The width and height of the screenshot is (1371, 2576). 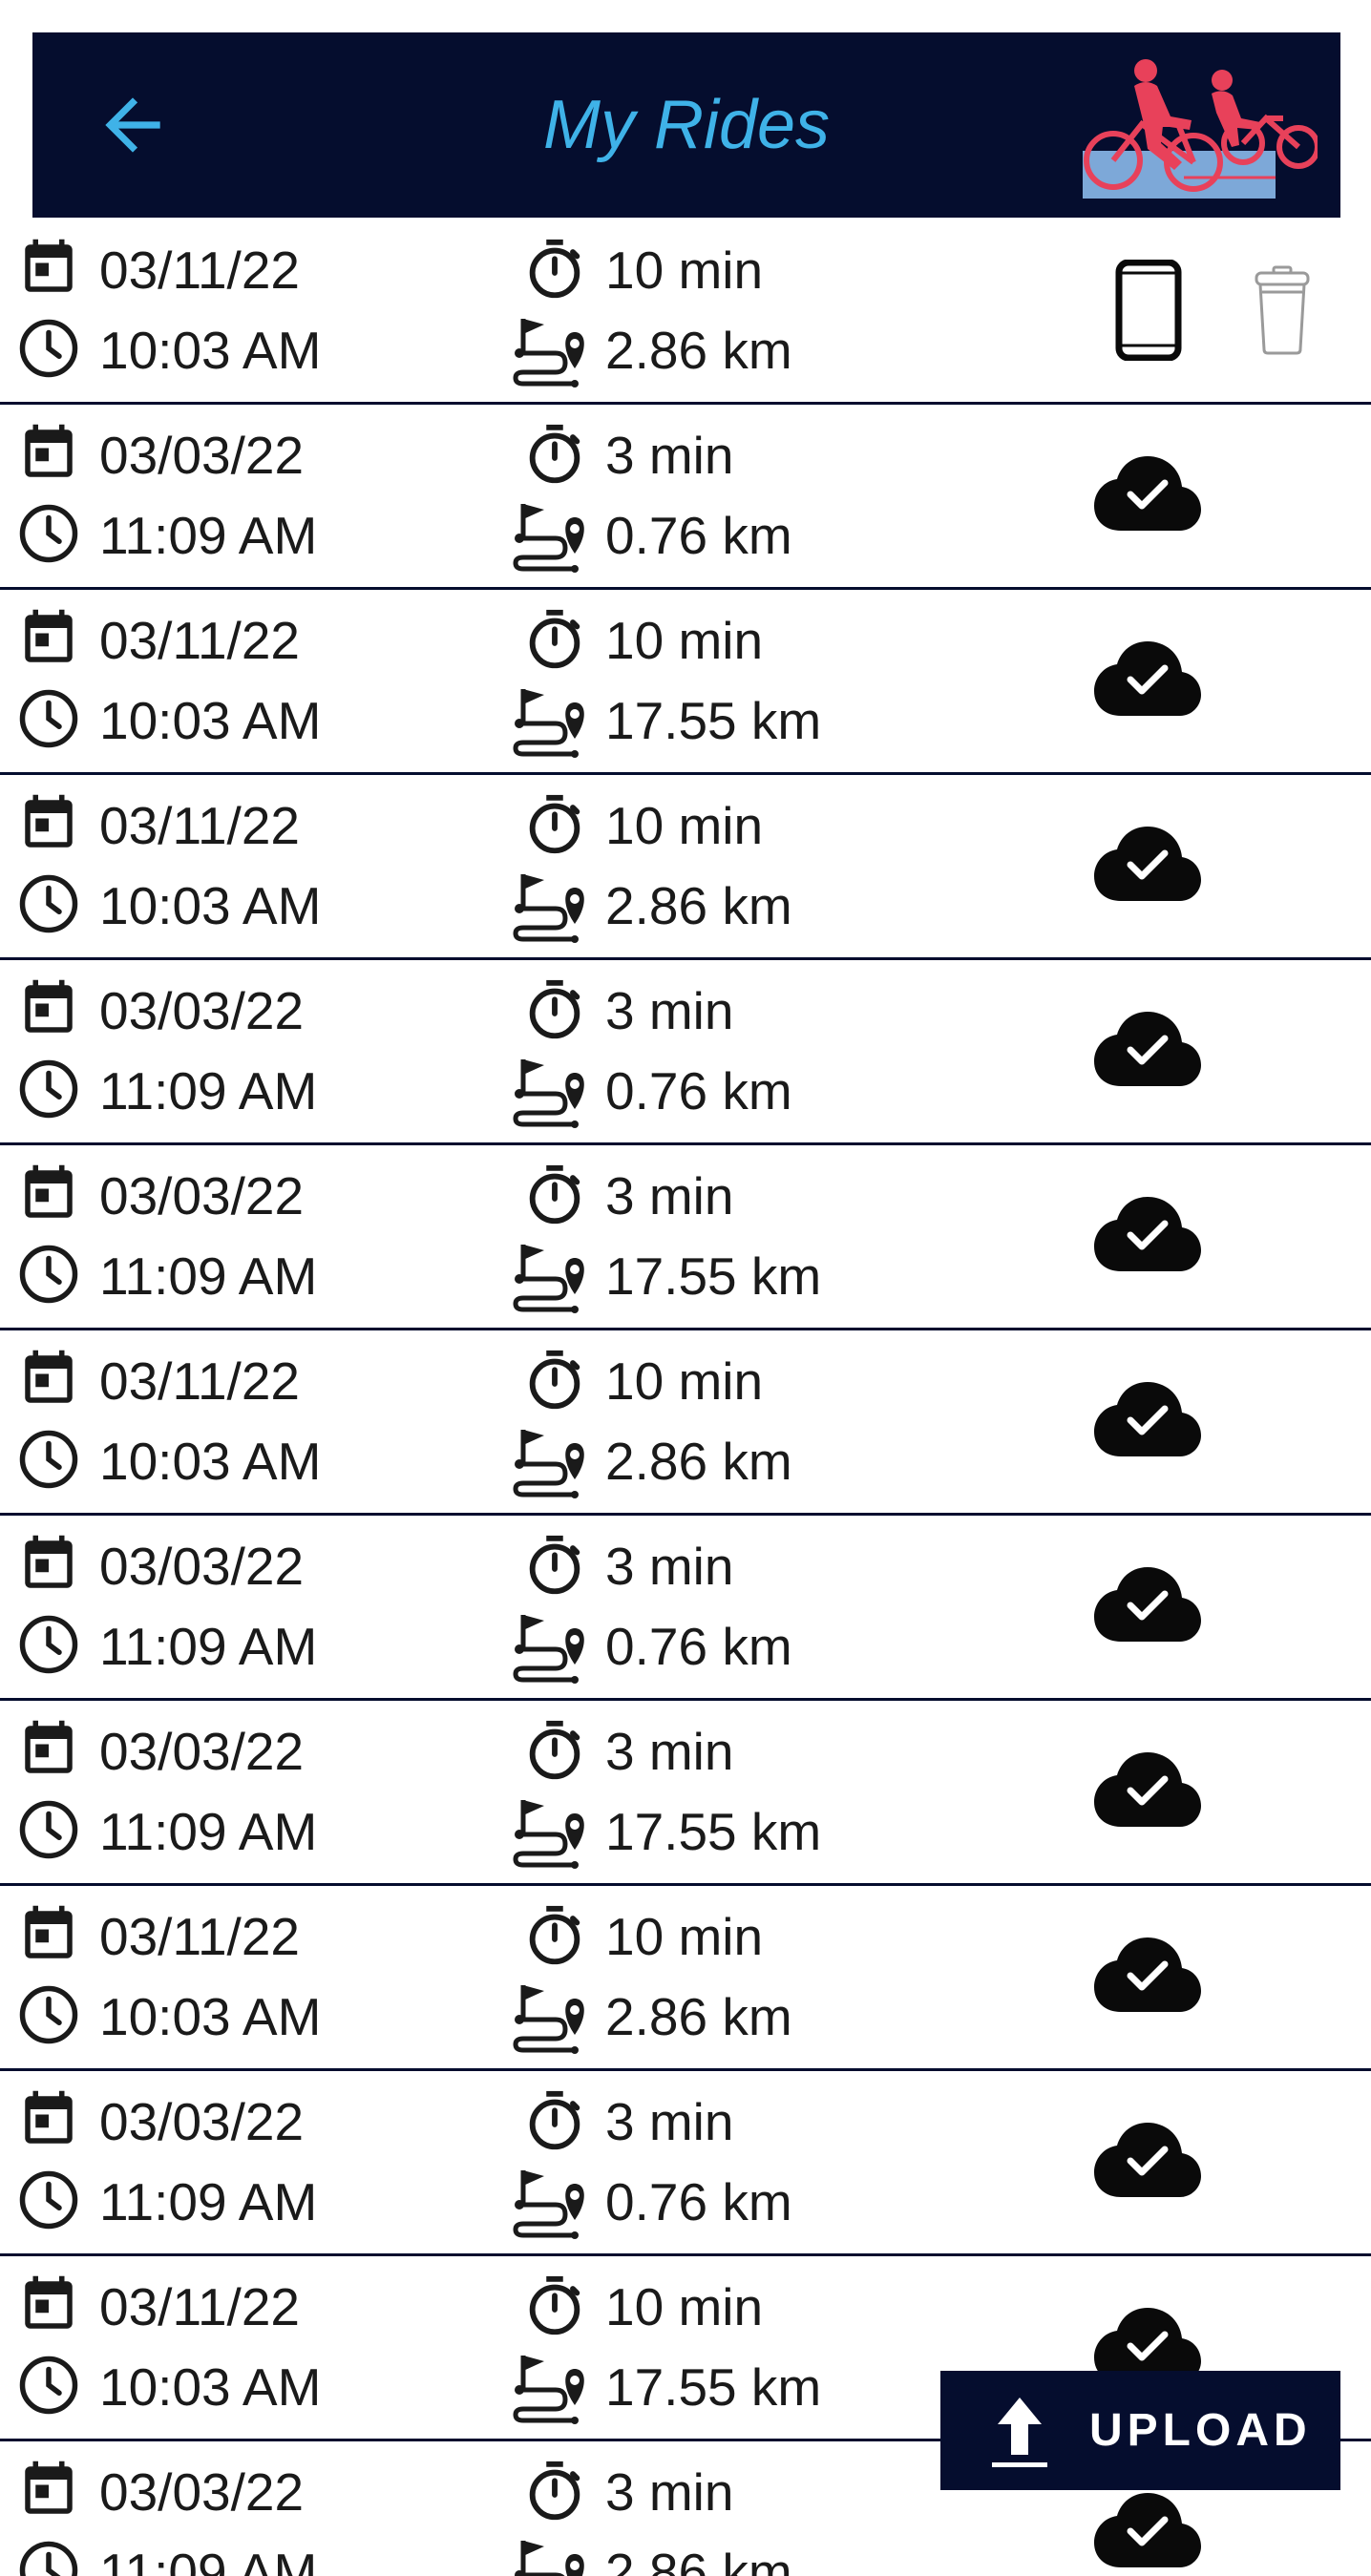 What do you see at coordinates (1019, 2432) in the screenshot?
I see `upload-icon` at bounding box center [1019, 2432].